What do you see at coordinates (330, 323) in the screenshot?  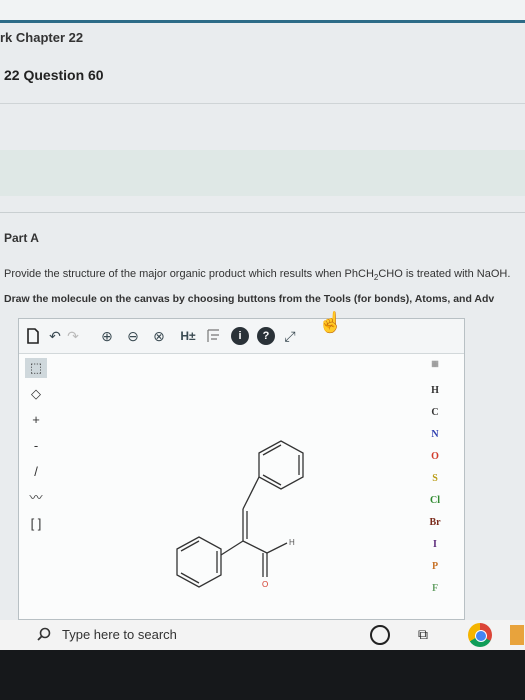 I see `hand-cursor-icon: ☝` at bounding box center [330, 323].